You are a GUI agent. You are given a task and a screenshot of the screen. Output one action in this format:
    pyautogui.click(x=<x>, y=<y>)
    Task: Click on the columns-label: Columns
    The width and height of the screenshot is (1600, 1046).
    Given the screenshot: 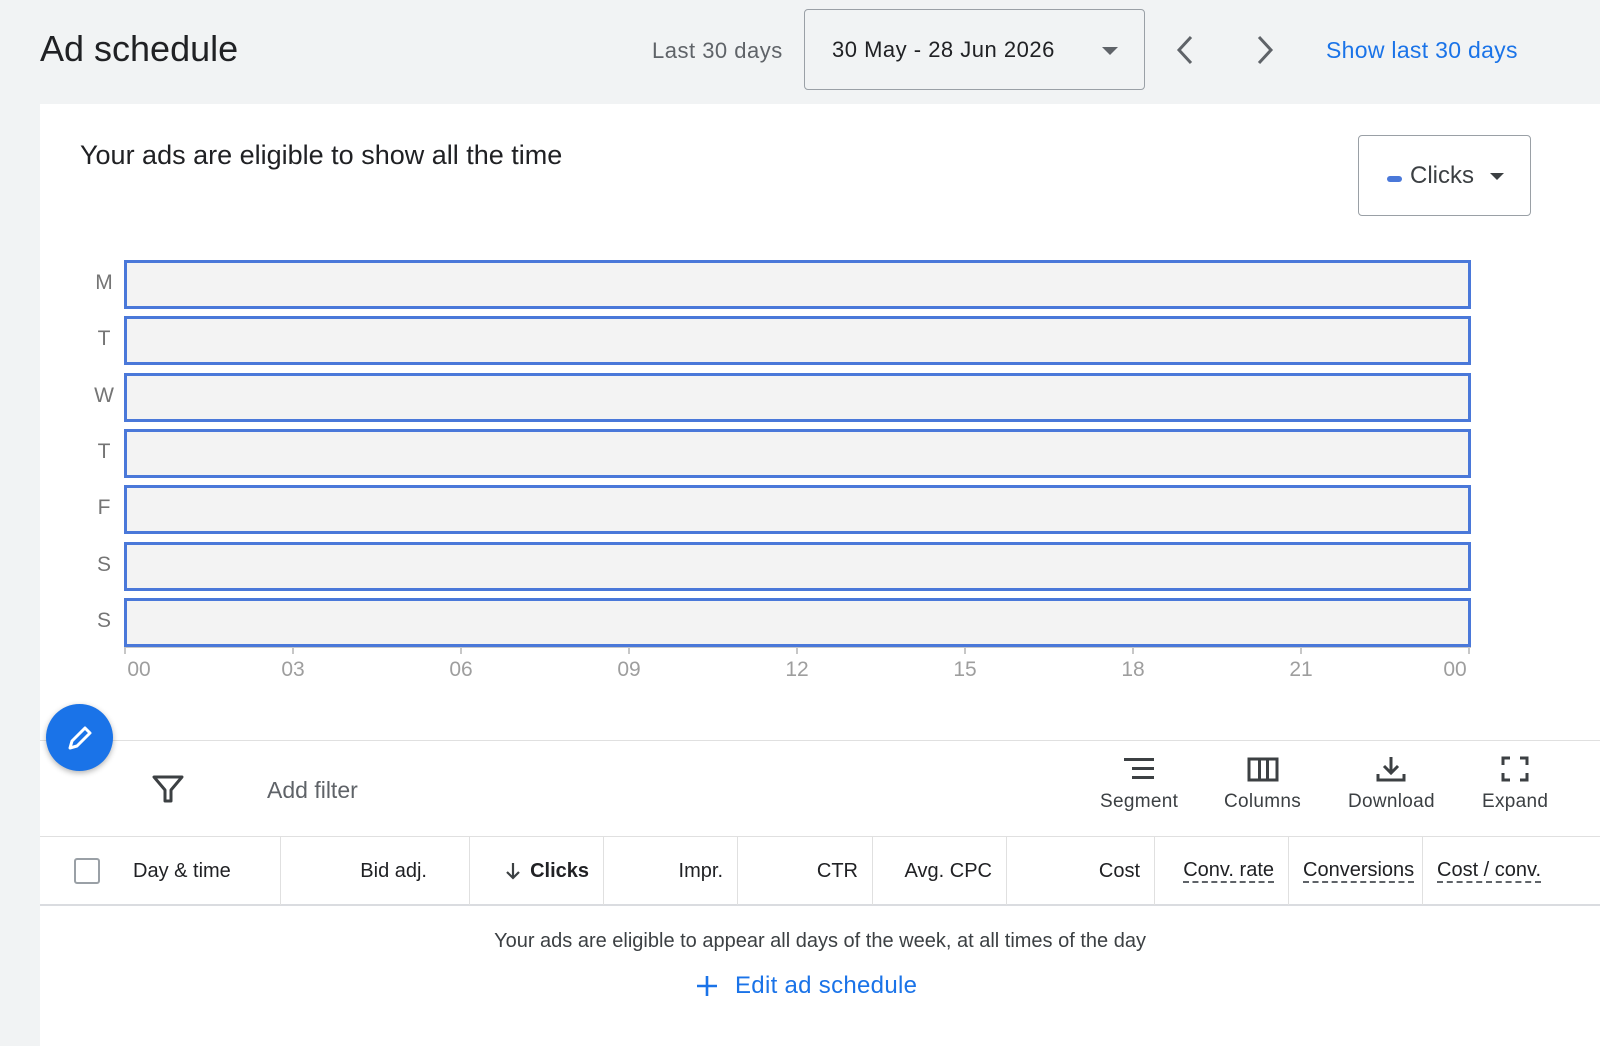 What is the action you would take?
    pyautogui.click(x=1263, y=801)
    